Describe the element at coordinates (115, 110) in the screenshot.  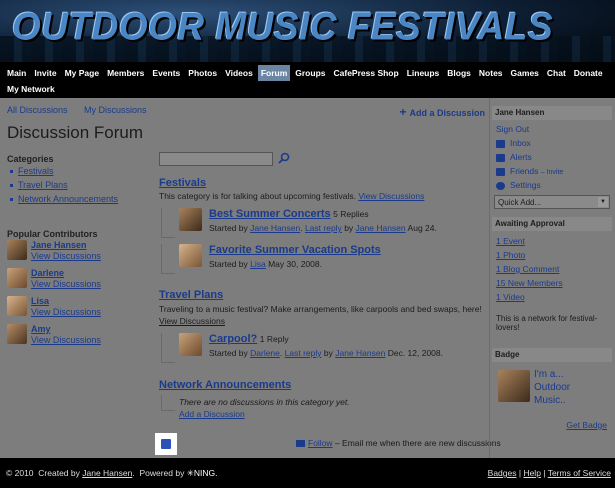
I see `my-discussions-link: My Discussions` at that location.